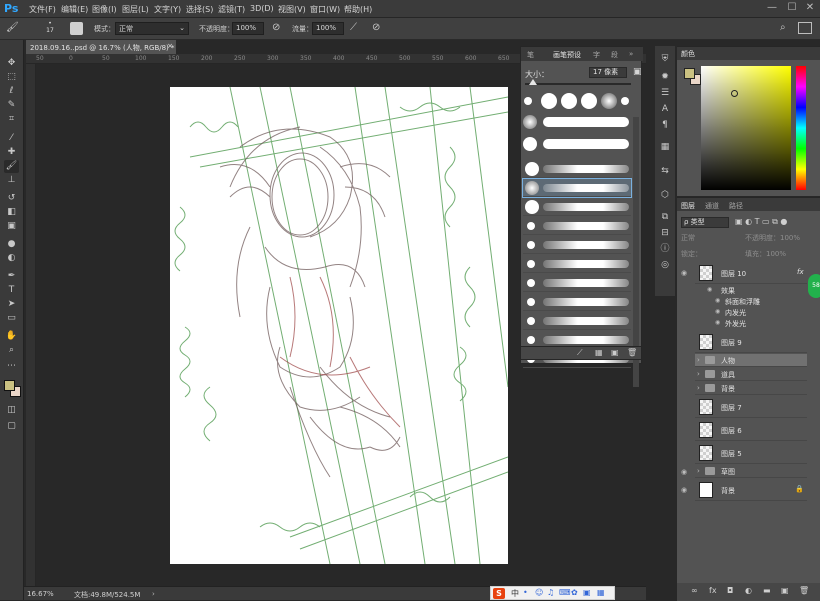  I want to click on layer-row: 图层 5, so click(751, 453).